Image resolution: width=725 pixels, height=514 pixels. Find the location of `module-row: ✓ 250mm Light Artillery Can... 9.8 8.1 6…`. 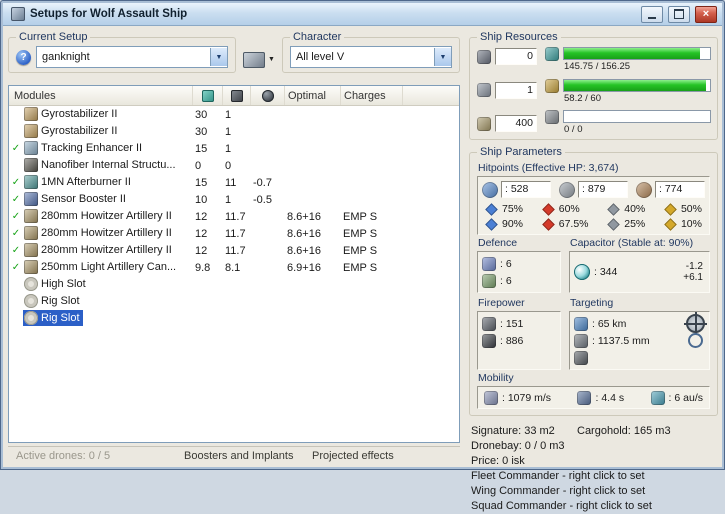

module-row: ✓ 250mm Light Artillery Can... 9.8 8.1 6… is located at coordinates (234, 267).